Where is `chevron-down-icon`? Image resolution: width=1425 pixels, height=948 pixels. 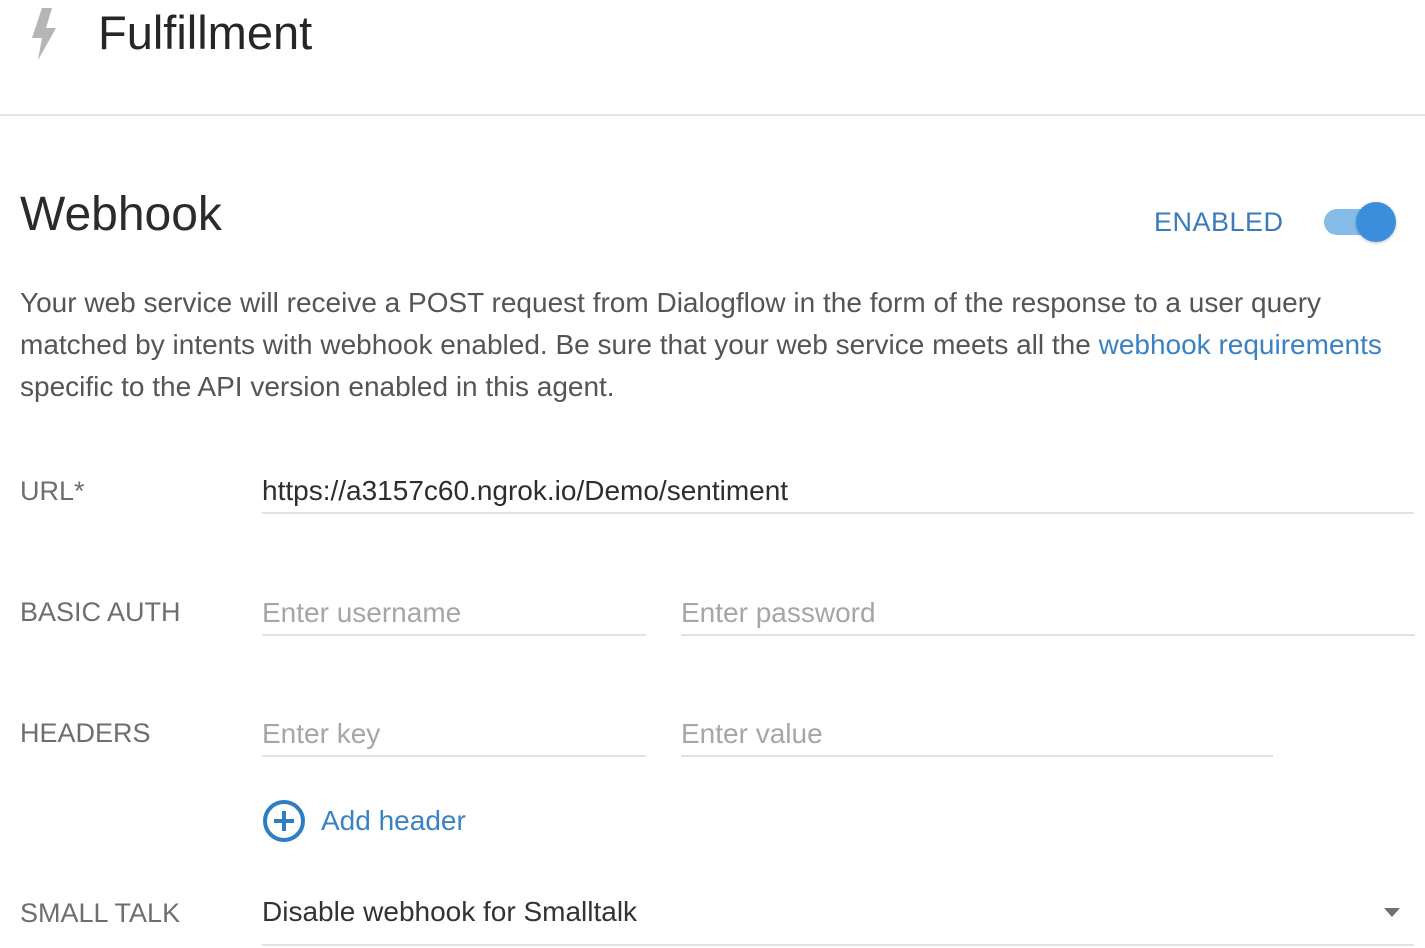 chevron-down-icon is located at coordinates (1392, 912).